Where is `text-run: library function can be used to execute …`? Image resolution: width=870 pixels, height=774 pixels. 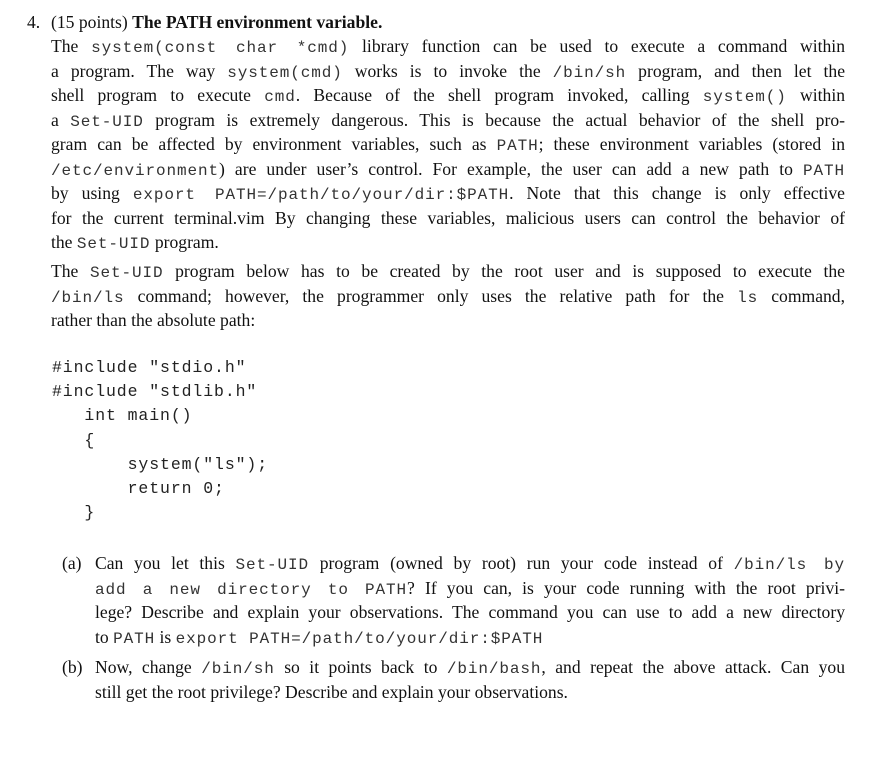 text-run: library function can be used to execute … is located at coordinates (597, 46).